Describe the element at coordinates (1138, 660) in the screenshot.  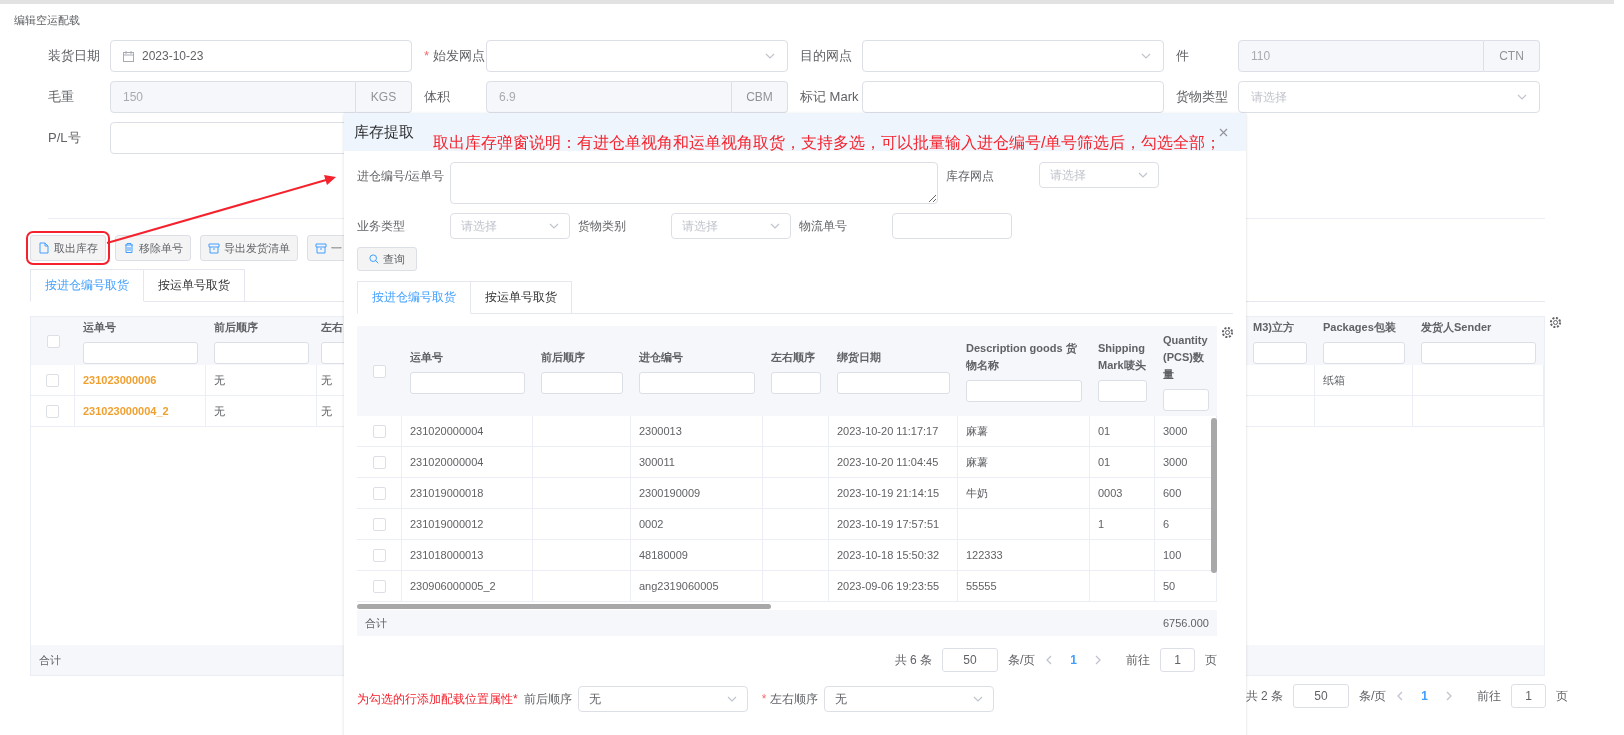
I see `goto-label: 前往` at that location.